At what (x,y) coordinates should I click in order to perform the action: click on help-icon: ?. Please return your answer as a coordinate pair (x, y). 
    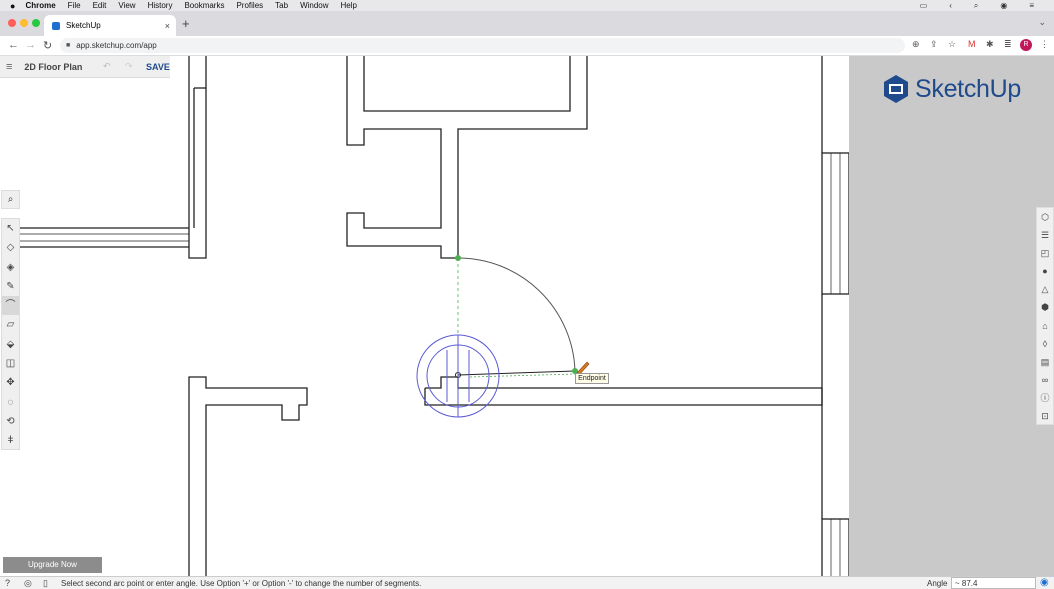
    Looking at the image, I should click on (7, 583).